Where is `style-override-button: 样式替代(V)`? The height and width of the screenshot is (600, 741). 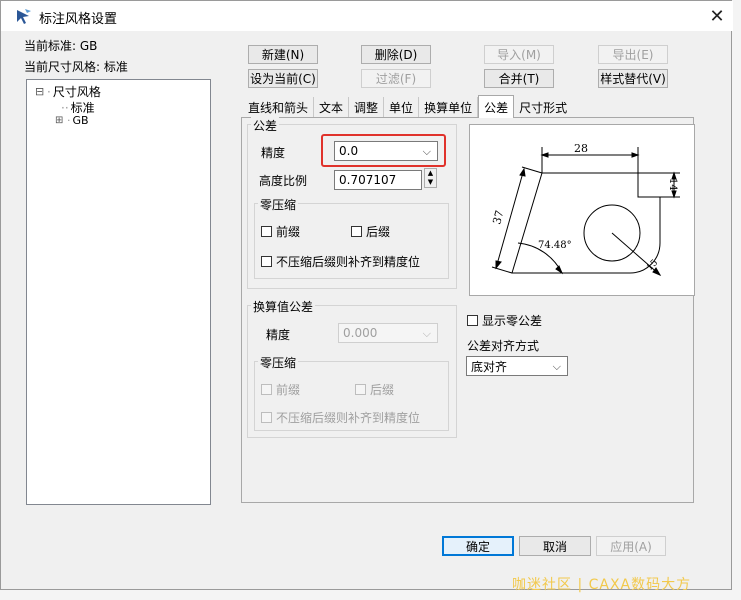
style-override-button: 样式替代(V) is located at coordinates (633, 78).